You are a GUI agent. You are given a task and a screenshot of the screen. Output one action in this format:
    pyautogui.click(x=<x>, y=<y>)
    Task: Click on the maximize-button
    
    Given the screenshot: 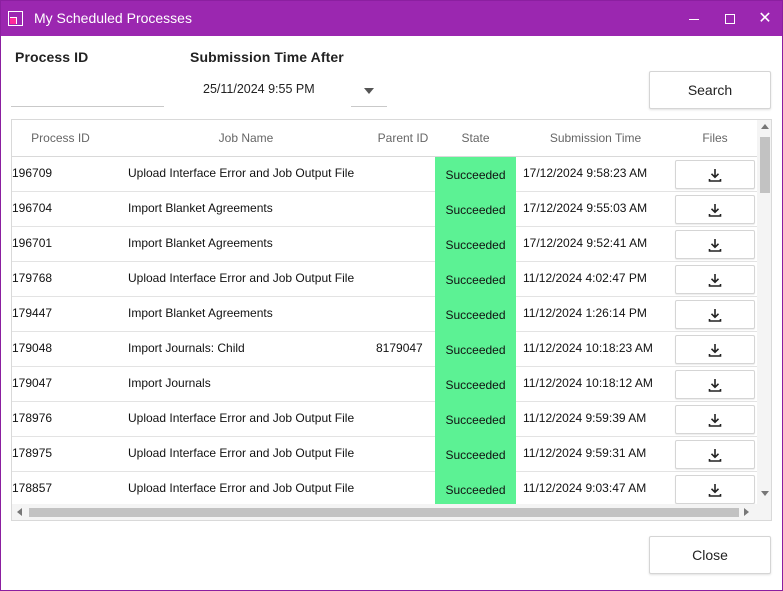 What is the action you would take?
    pyautogui.click(x=730, y=18)
    